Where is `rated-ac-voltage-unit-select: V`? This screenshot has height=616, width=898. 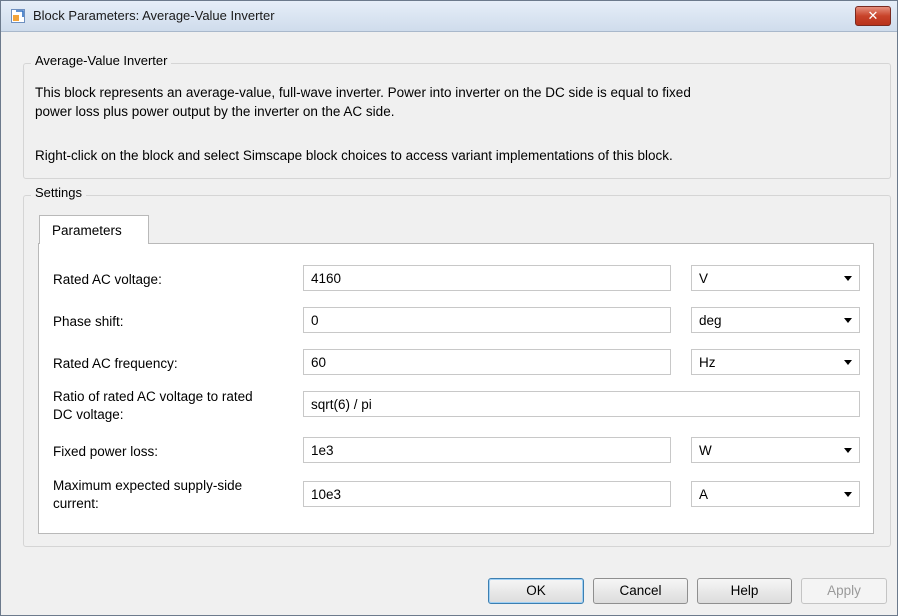 rated-ac-voltage-unit-select: V is located at coordinates (775, 278).